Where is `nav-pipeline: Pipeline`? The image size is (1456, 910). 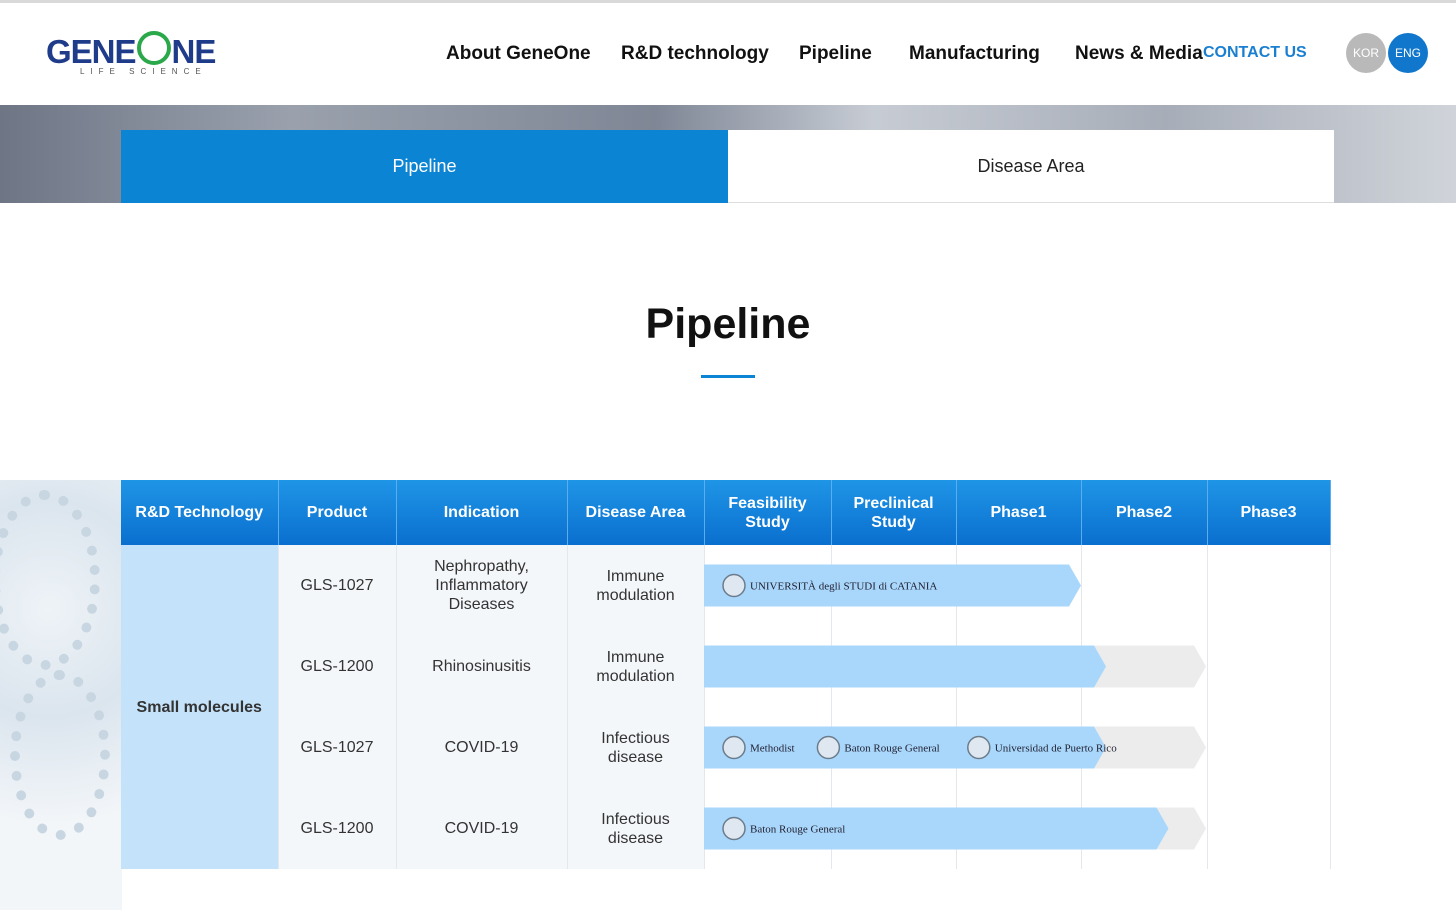 nav-pipeline: Pipeline is located at coordinates (835, 54).